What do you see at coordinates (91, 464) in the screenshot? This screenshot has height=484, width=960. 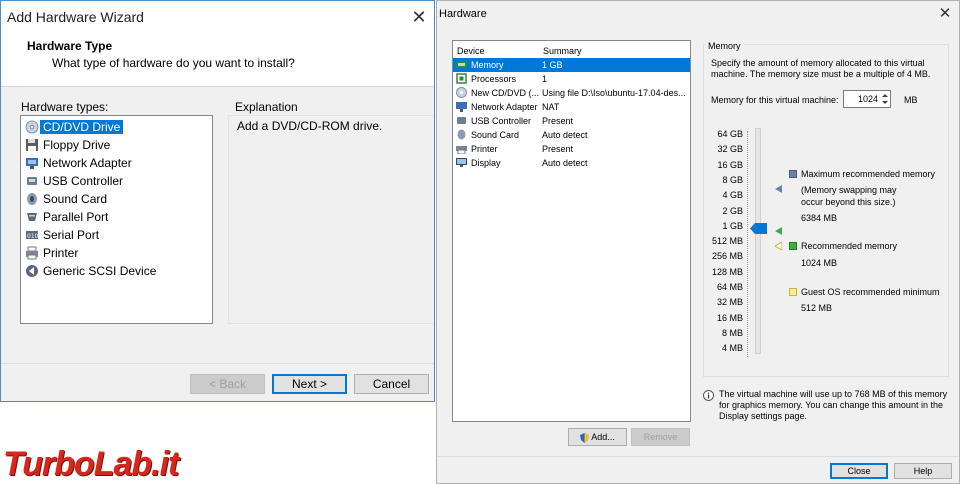 I see `turbolab-watermark: TurboLab.it` at bounding box center [91, 464].